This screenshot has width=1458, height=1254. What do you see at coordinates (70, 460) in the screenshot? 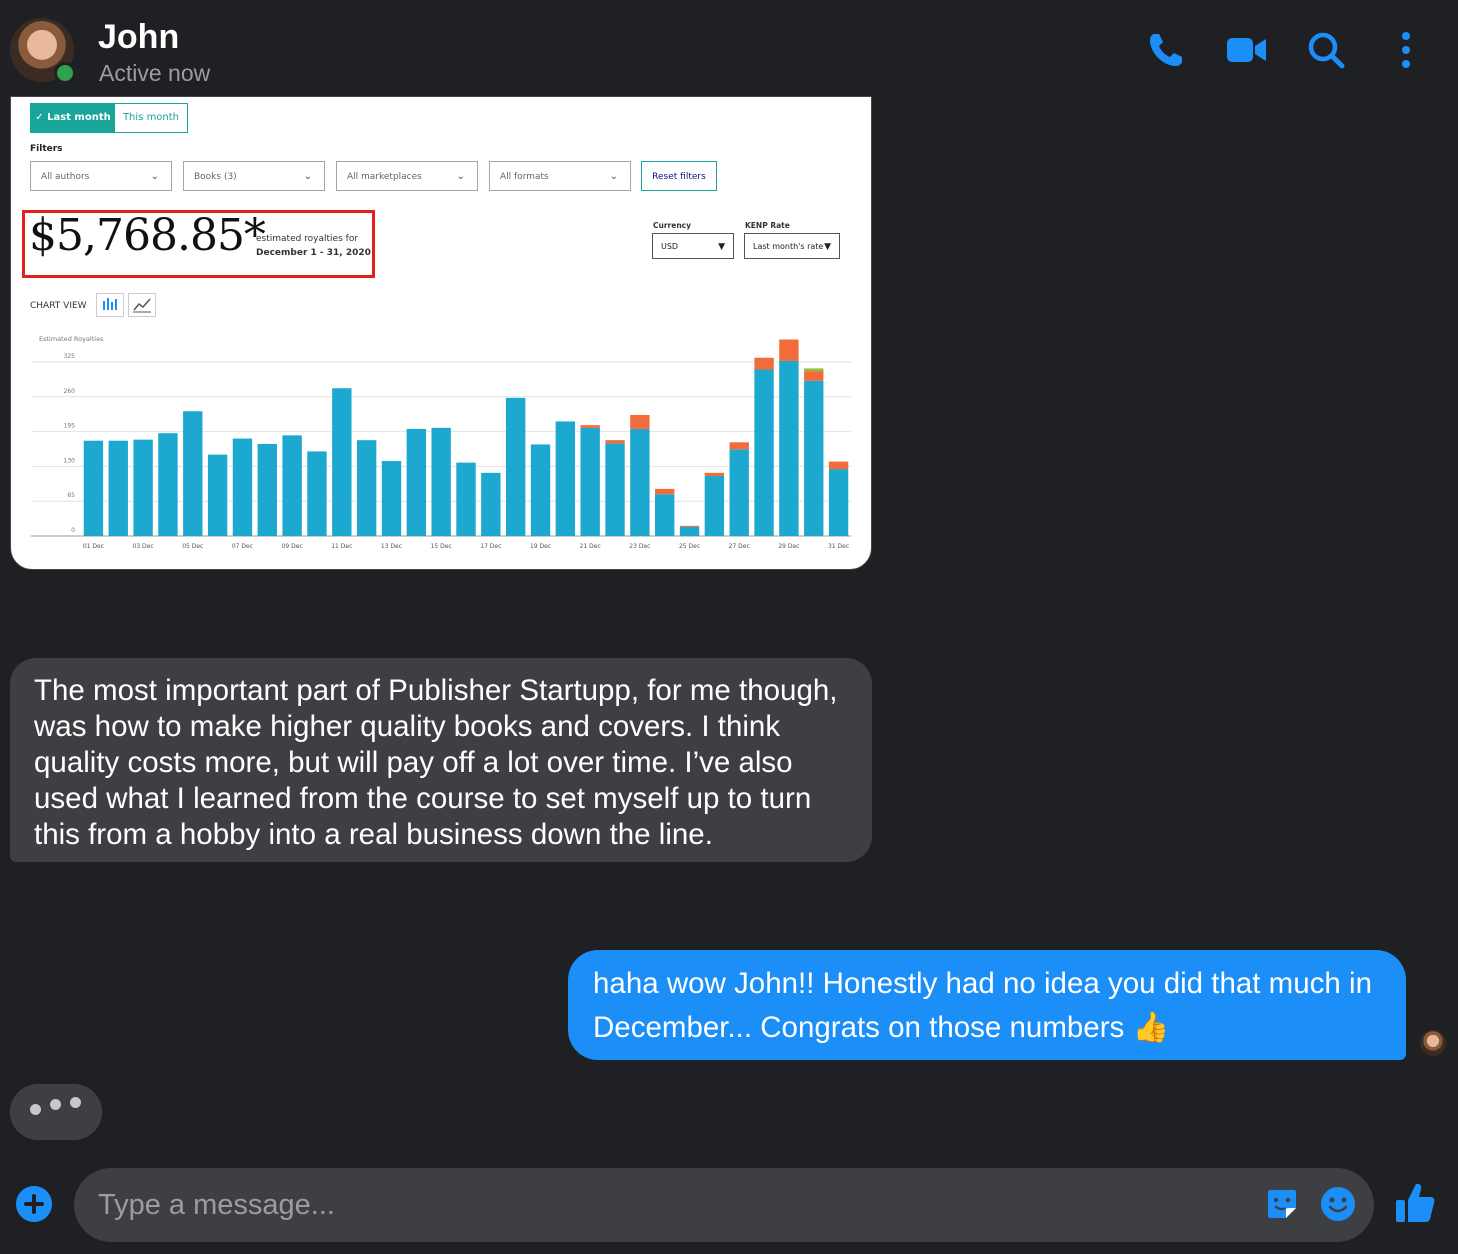
I see `y-tick-label: 130` at bounding box center [70, 460].